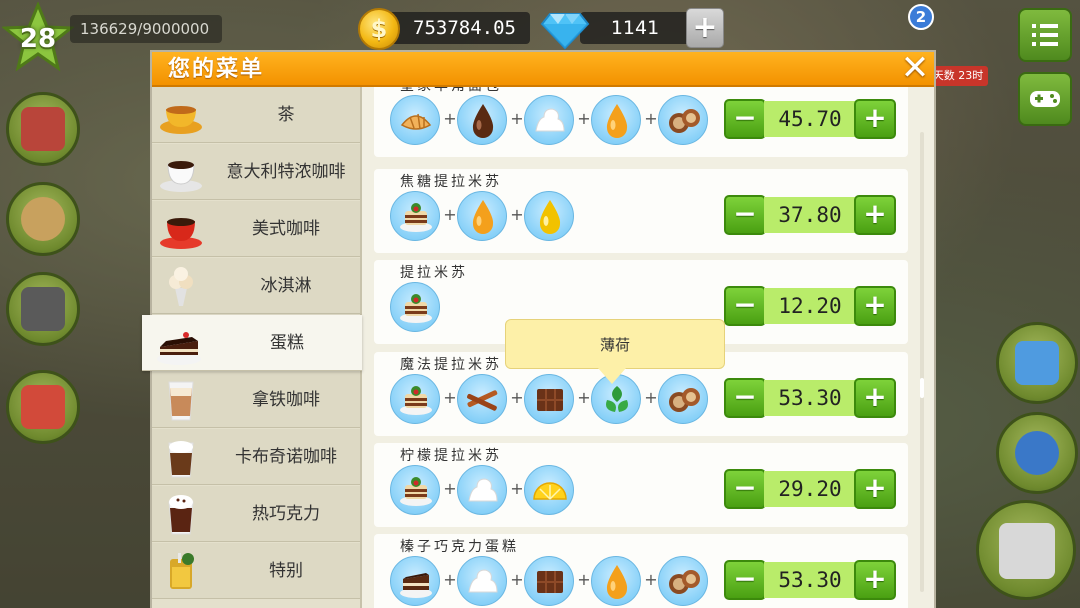  Describe the element at coordinates (181, 172) in the screenshot. I see `espresso-cup-icon` at that location.